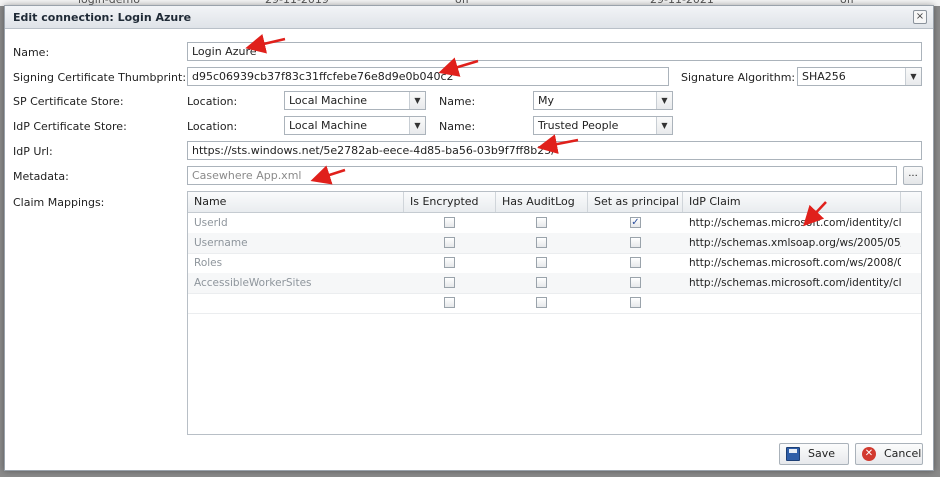 The width and height of the screenshot is (940, 477). Describe the element at coordinates (603, 100) in the screenshot. I see `sp-name-select: My ▼` at that location.